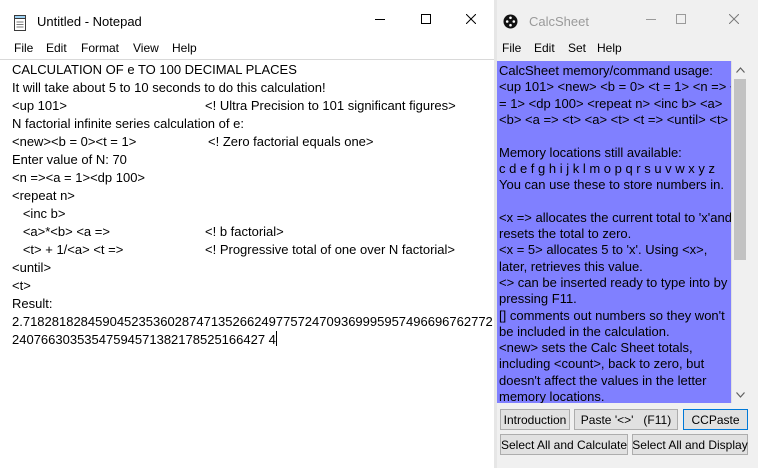 This screenshot has width=758, height=468. Describe the element at coordinates (614, 119) in the screenshot. I see `help-line: <b> <a => <t> <a> <t> <t => <until> <t>` at that location.